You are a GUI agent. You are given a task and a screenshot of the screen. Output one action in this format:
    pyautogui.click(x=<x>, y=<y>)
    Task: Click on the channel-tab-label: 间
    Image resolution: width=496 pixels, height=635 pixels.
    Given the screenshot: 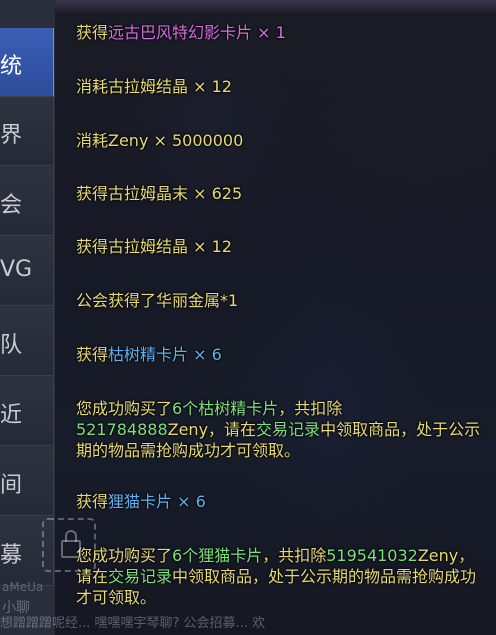 What is the action you would take?
    pyautogui.click(x=11, y=485)
    